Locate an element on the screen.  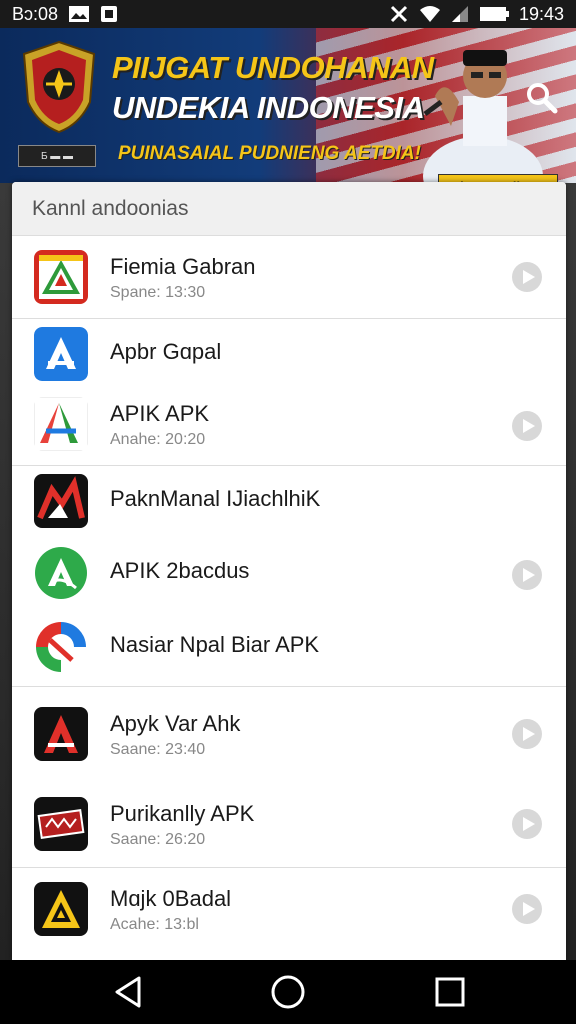
app-name: Apbr Gɑpal is located at coordinates (166, 351).